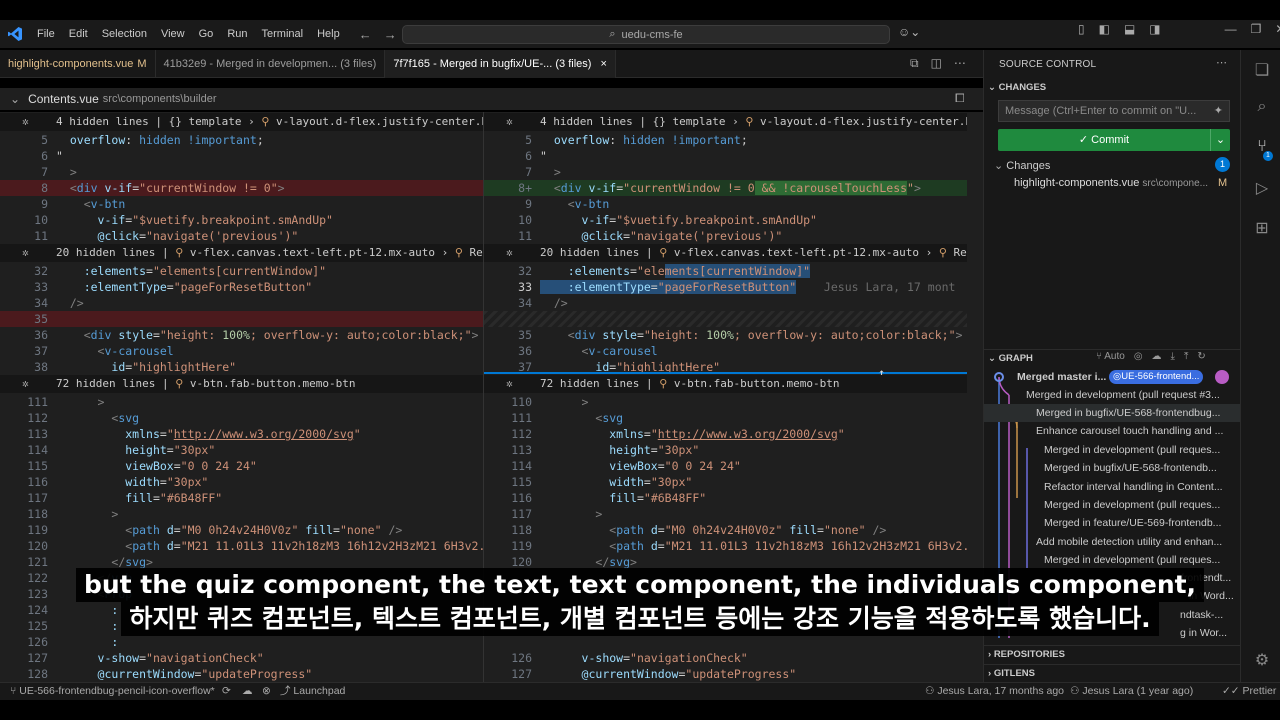 The width and height of the screenshot is (1280, 720). I want to click on extensions-icon: ⊞, so click(1262, 229).